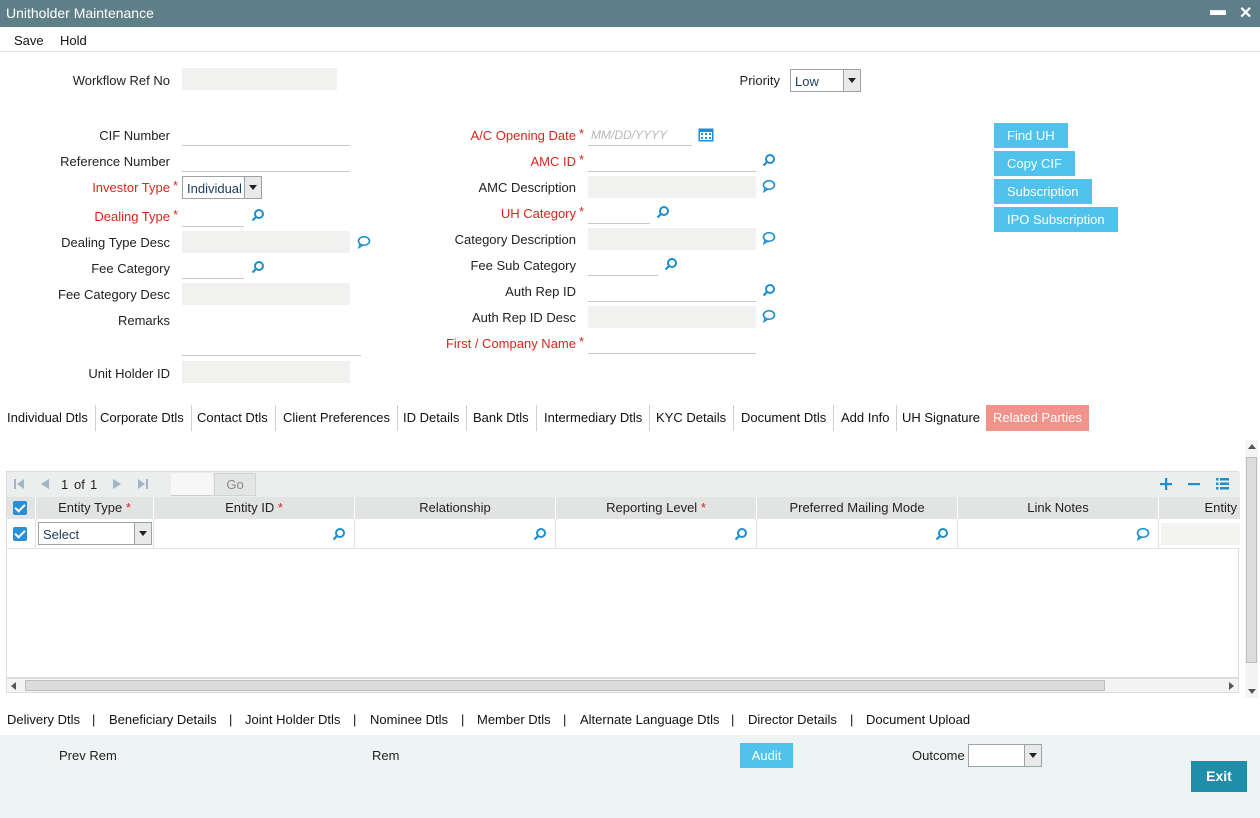 Image resolution: width=1260 pixels, height=818 pixels. I want to click on preferred-mailing-mode-cell, so click(857, 534).